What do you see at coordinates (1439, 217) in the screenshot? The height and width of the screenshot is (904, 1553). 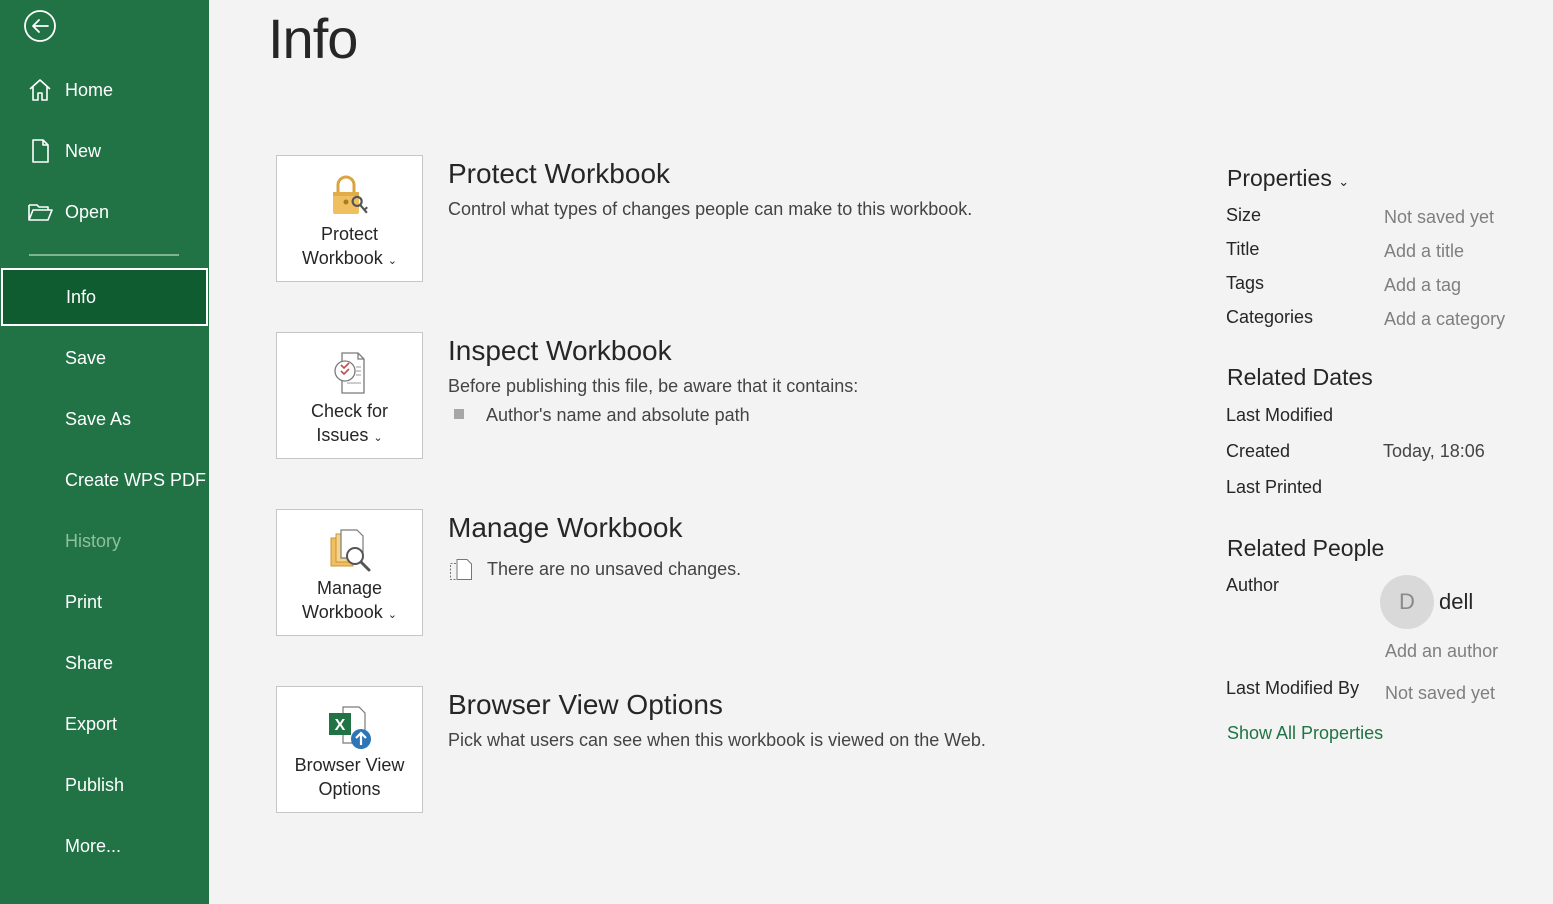 I see `size-value: Not saved yet` at bounding box center [1439, 217].